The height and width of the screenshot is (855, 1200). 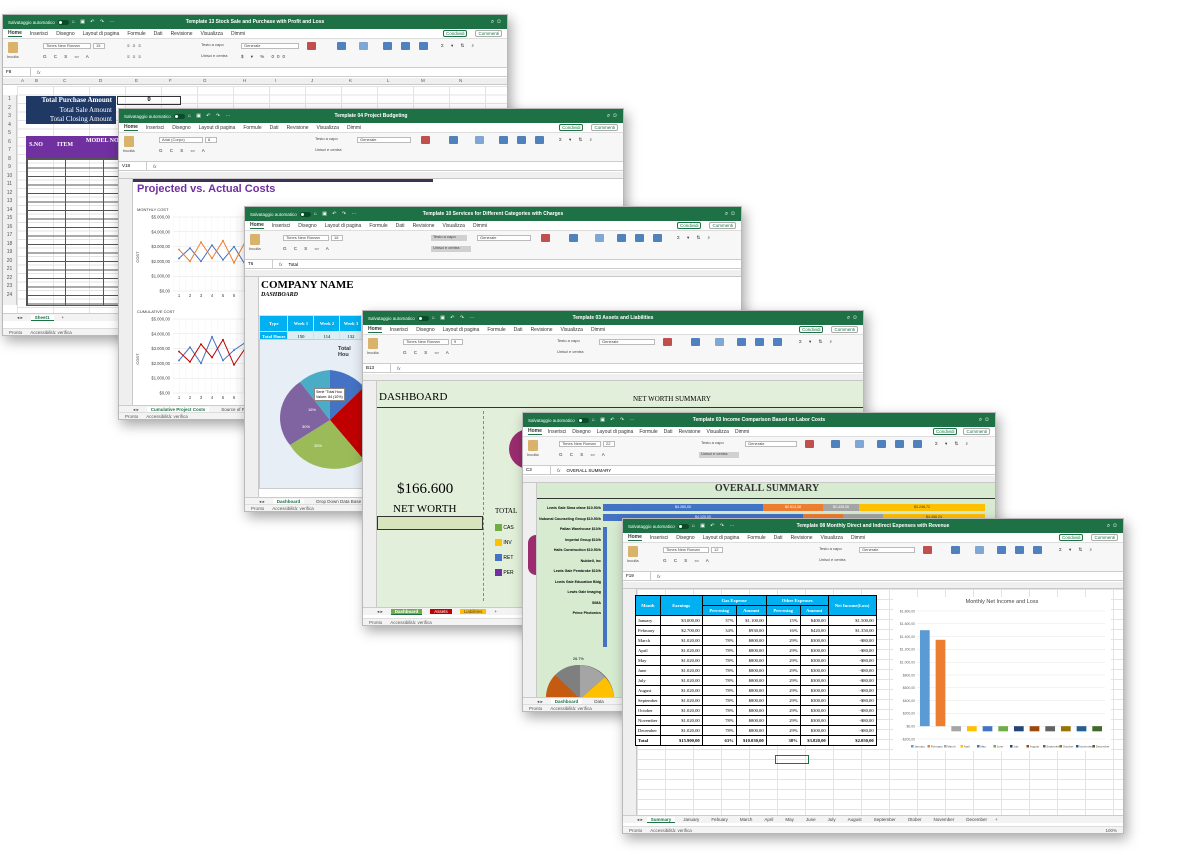 I want to click on quick-access-icons: ⌂ ▣ ↶ ↷ ⋯, so click(x=210, y=116).